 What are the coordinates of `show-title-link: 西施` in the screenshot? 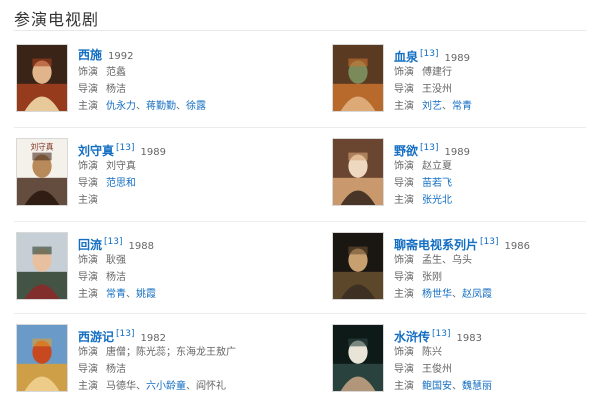 It's located at (90, 55).